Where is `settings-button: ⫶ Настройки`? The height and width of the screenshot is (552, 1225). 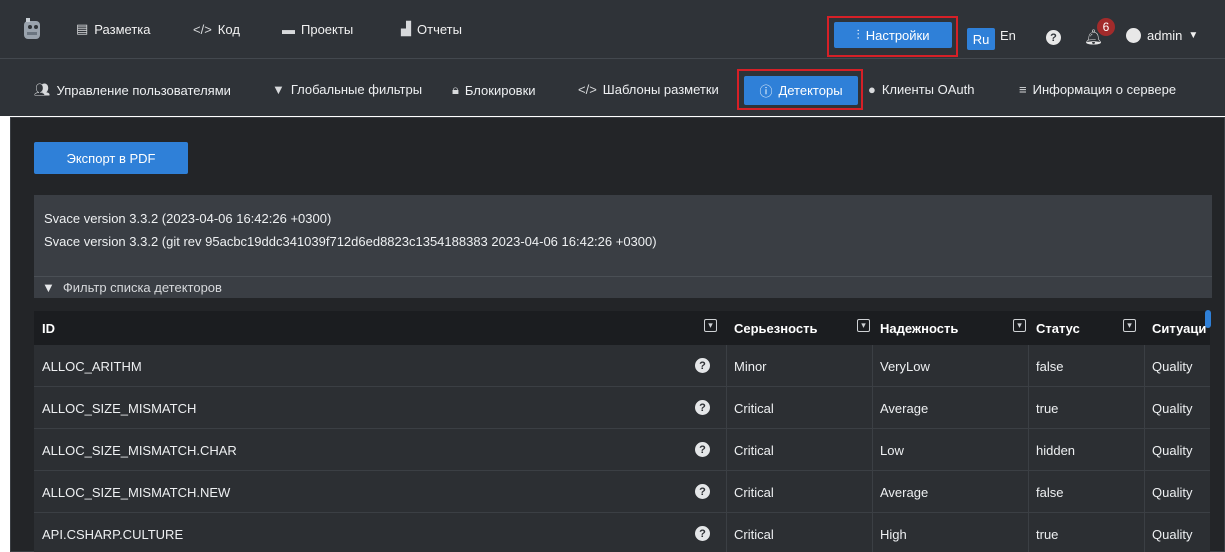 settings-button: ⫶ Настройки is located at coordinates (893, 35).